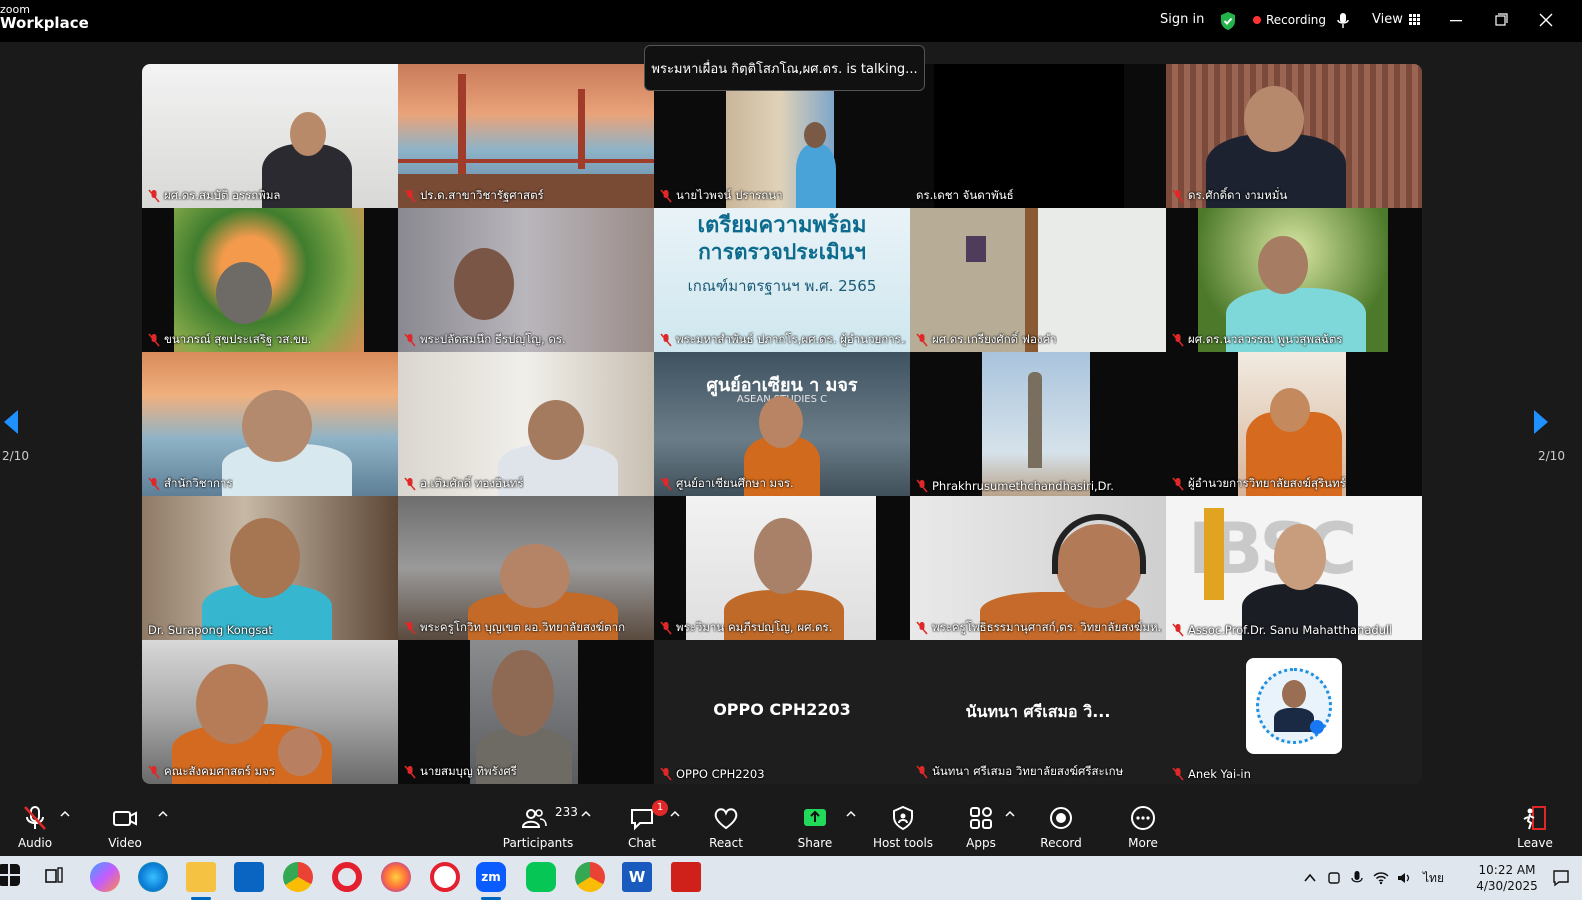  I want to click on previous-page-arrow-icon, so click(11, 422).